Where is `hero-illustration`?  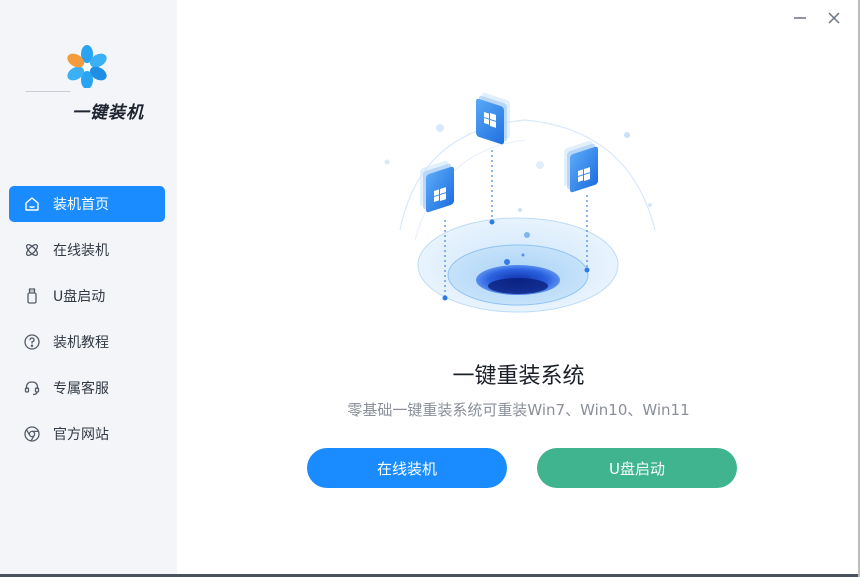
hero-illustration is located at coordinates (520, 202).